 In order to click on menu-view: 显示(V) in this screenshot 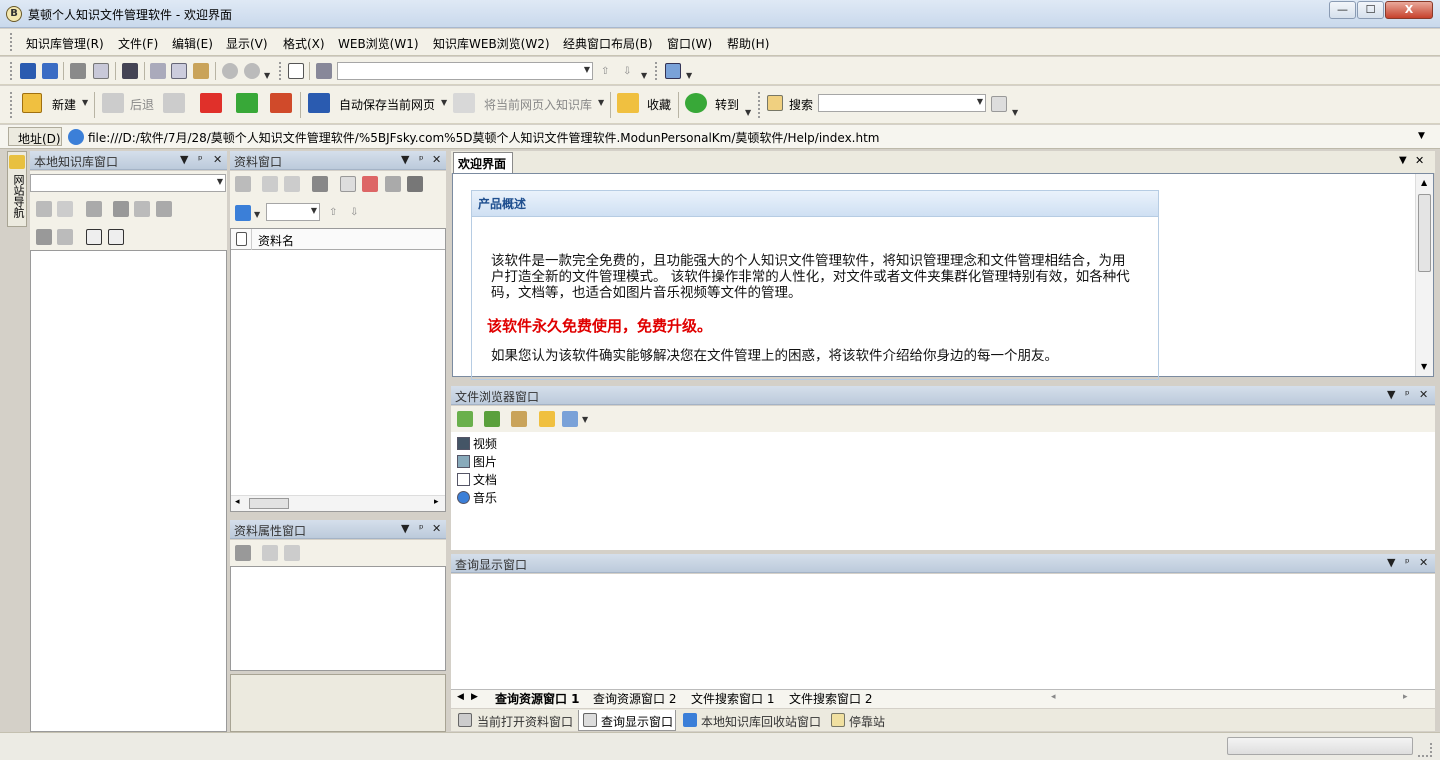, I will do `click(247, 43)`.